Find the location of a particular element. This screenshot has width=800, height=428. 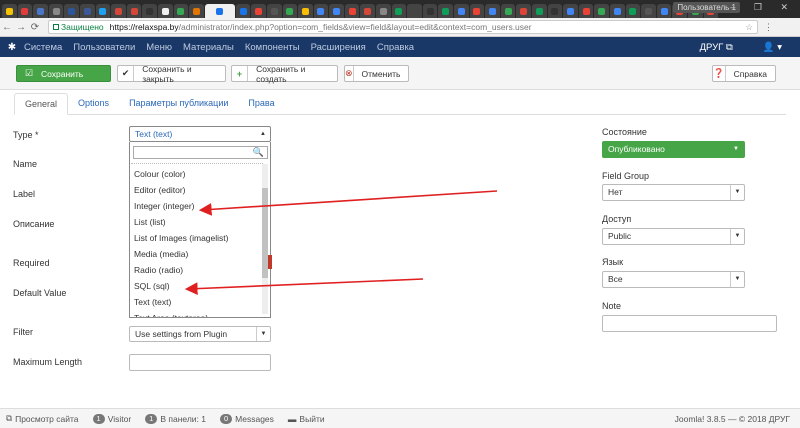

access-select: Public ▼ is located at coordinates (673, 236).